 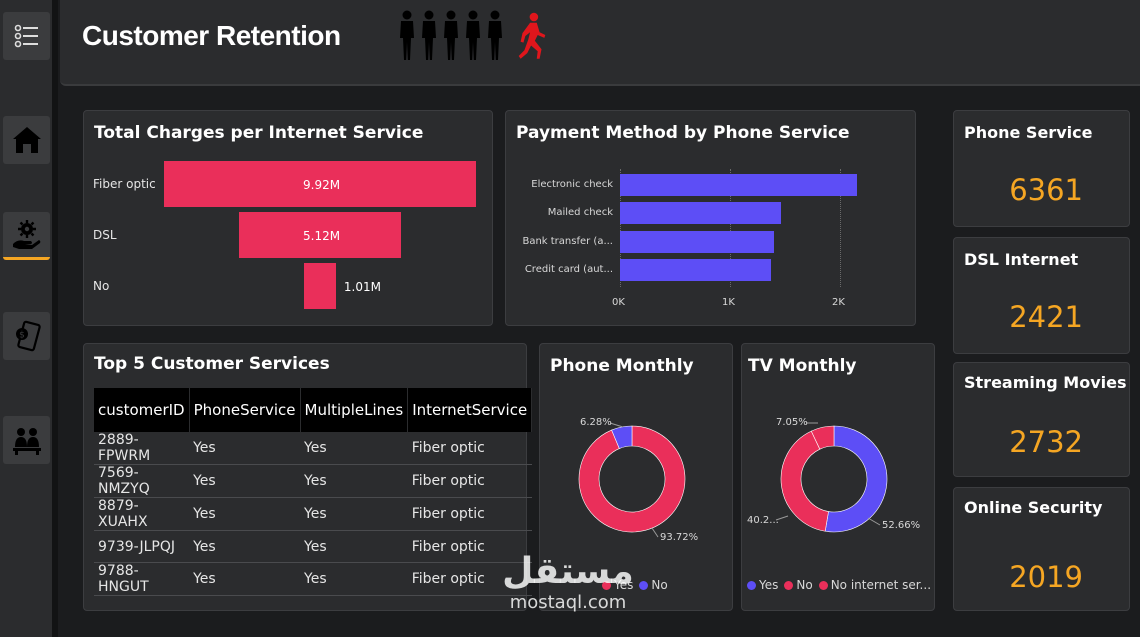 I want to click on home-icon, so click(x=26, y=140).